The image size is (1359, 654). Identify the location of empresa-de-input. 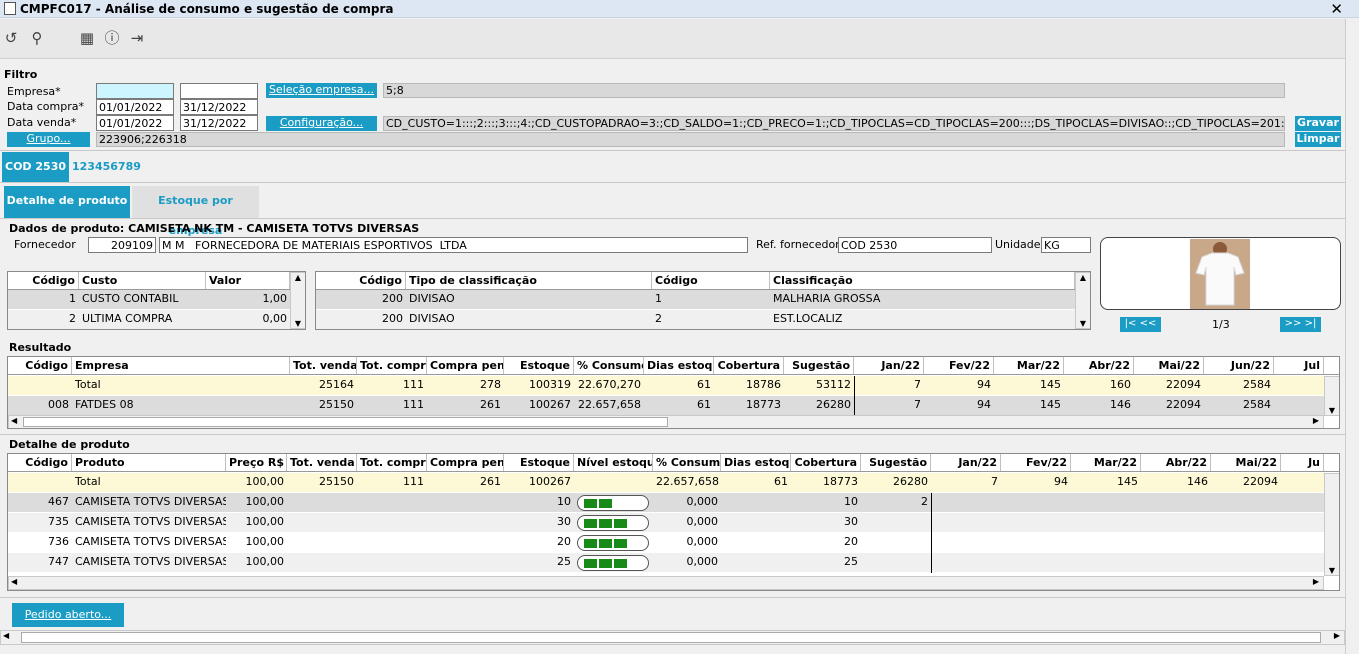
(135, 91).